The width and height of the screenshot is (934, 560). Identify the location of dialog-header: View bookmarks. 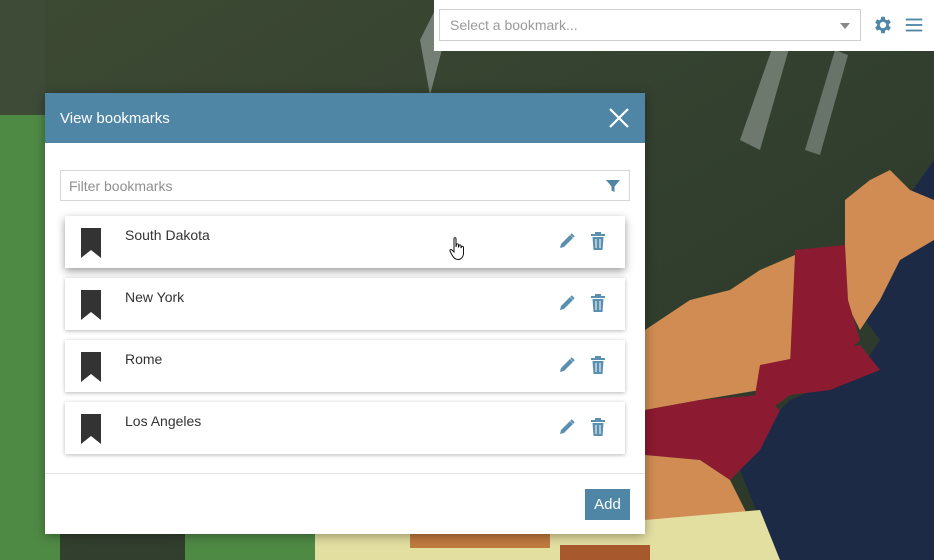
(345, 118).